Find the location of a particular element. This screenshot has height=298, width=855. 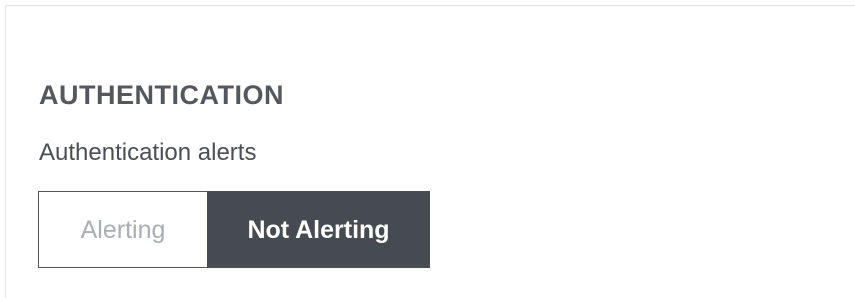

alerting-option-button: Alerting is located at coordinates (122, 229).